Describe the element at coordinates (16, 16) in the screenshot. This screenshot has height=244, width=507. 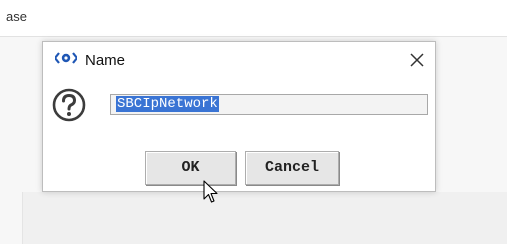
I see `background-label: ase` at that location.